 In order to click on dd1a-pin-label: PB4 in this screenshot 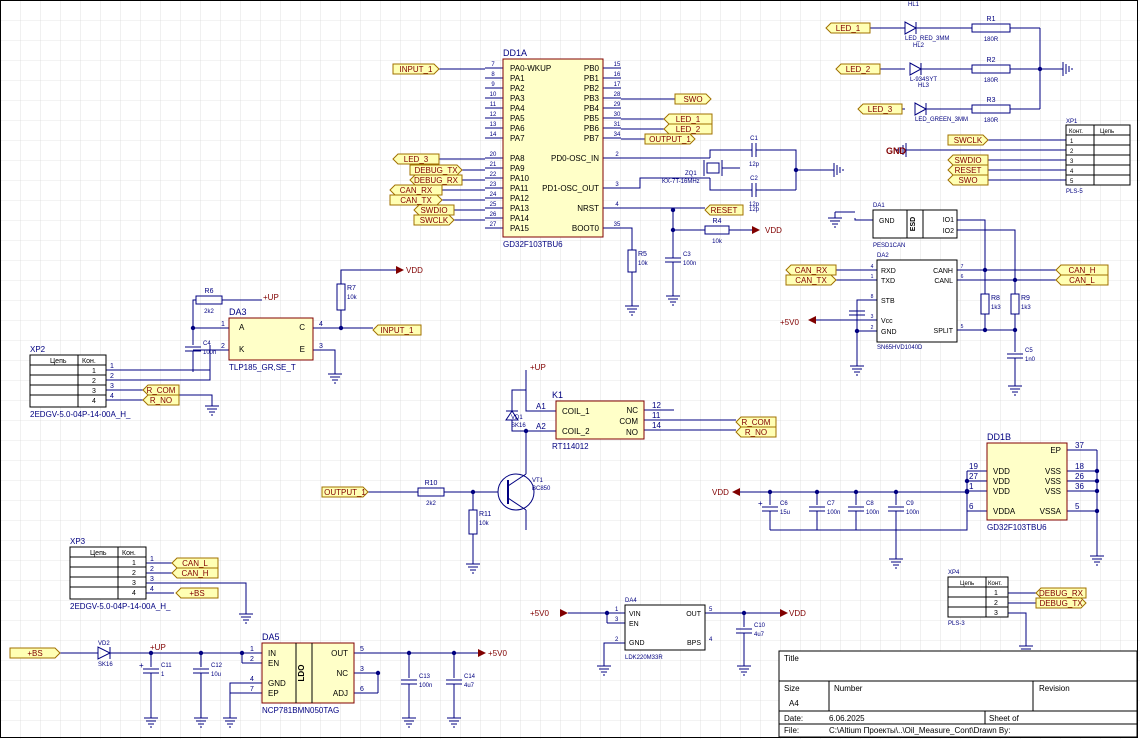, I will do `click(592, 108)`.